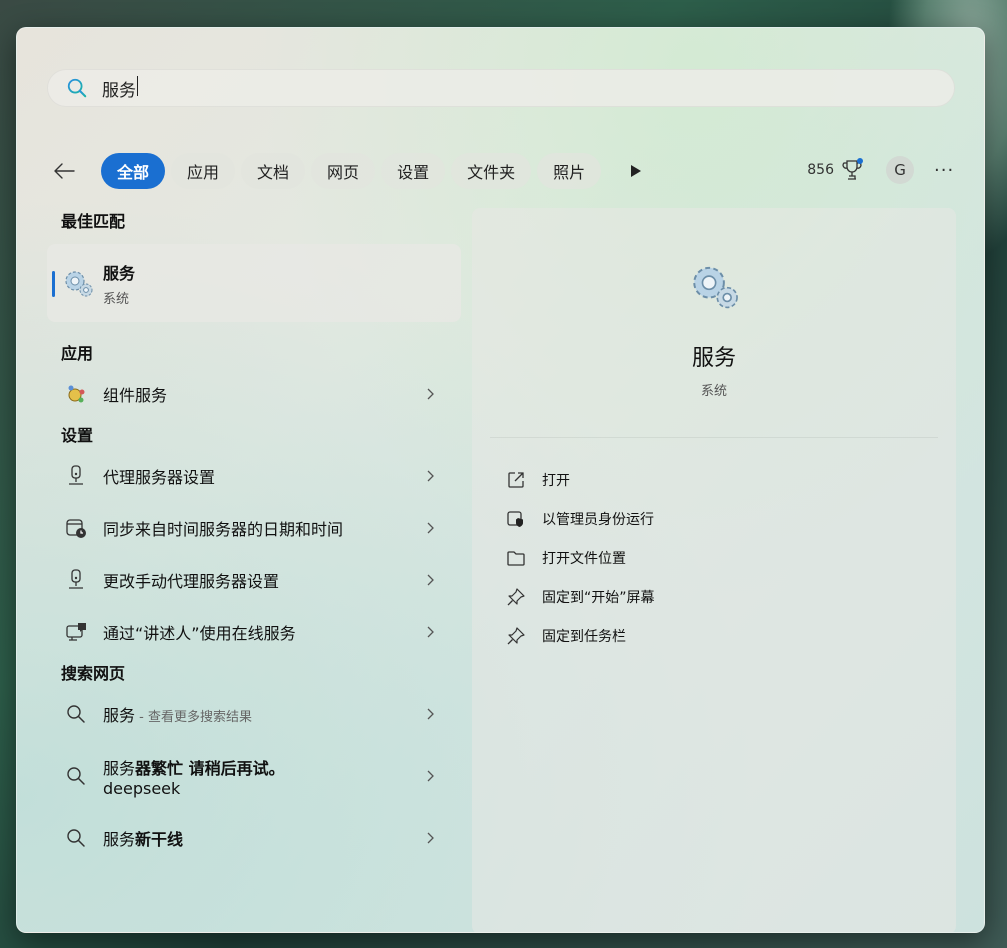 Image resolution: width=1007 pixels, height=948 pixels. What do you see at coordinates (584, 558) in the screenshot?
I see `action-label: 打开文件位置` at bounding box center [584, 558].